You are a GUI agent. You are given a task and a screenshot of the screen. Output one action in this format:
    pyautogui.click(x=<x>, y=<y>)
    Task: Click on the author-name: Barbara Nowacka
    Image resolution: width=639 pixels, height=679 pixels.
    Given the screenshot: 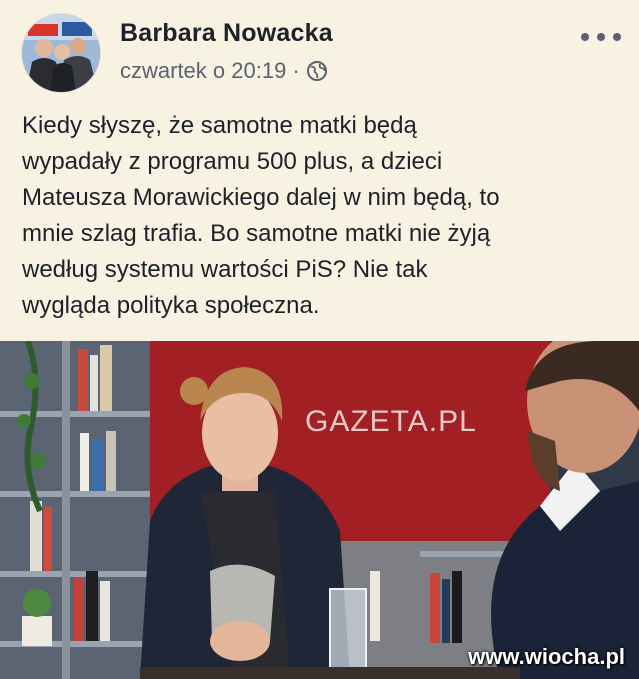 What is the action you would take?
    pyautogui.click(x=226, y=33)
    